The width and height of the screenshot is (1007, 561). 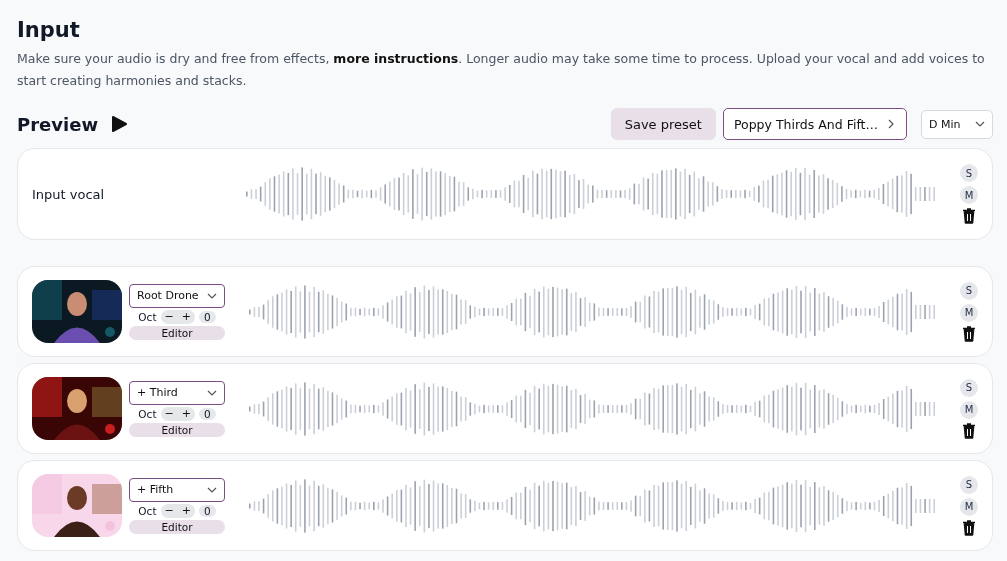 I want to click on voice-select: + Third, so click(x=177, y=392).